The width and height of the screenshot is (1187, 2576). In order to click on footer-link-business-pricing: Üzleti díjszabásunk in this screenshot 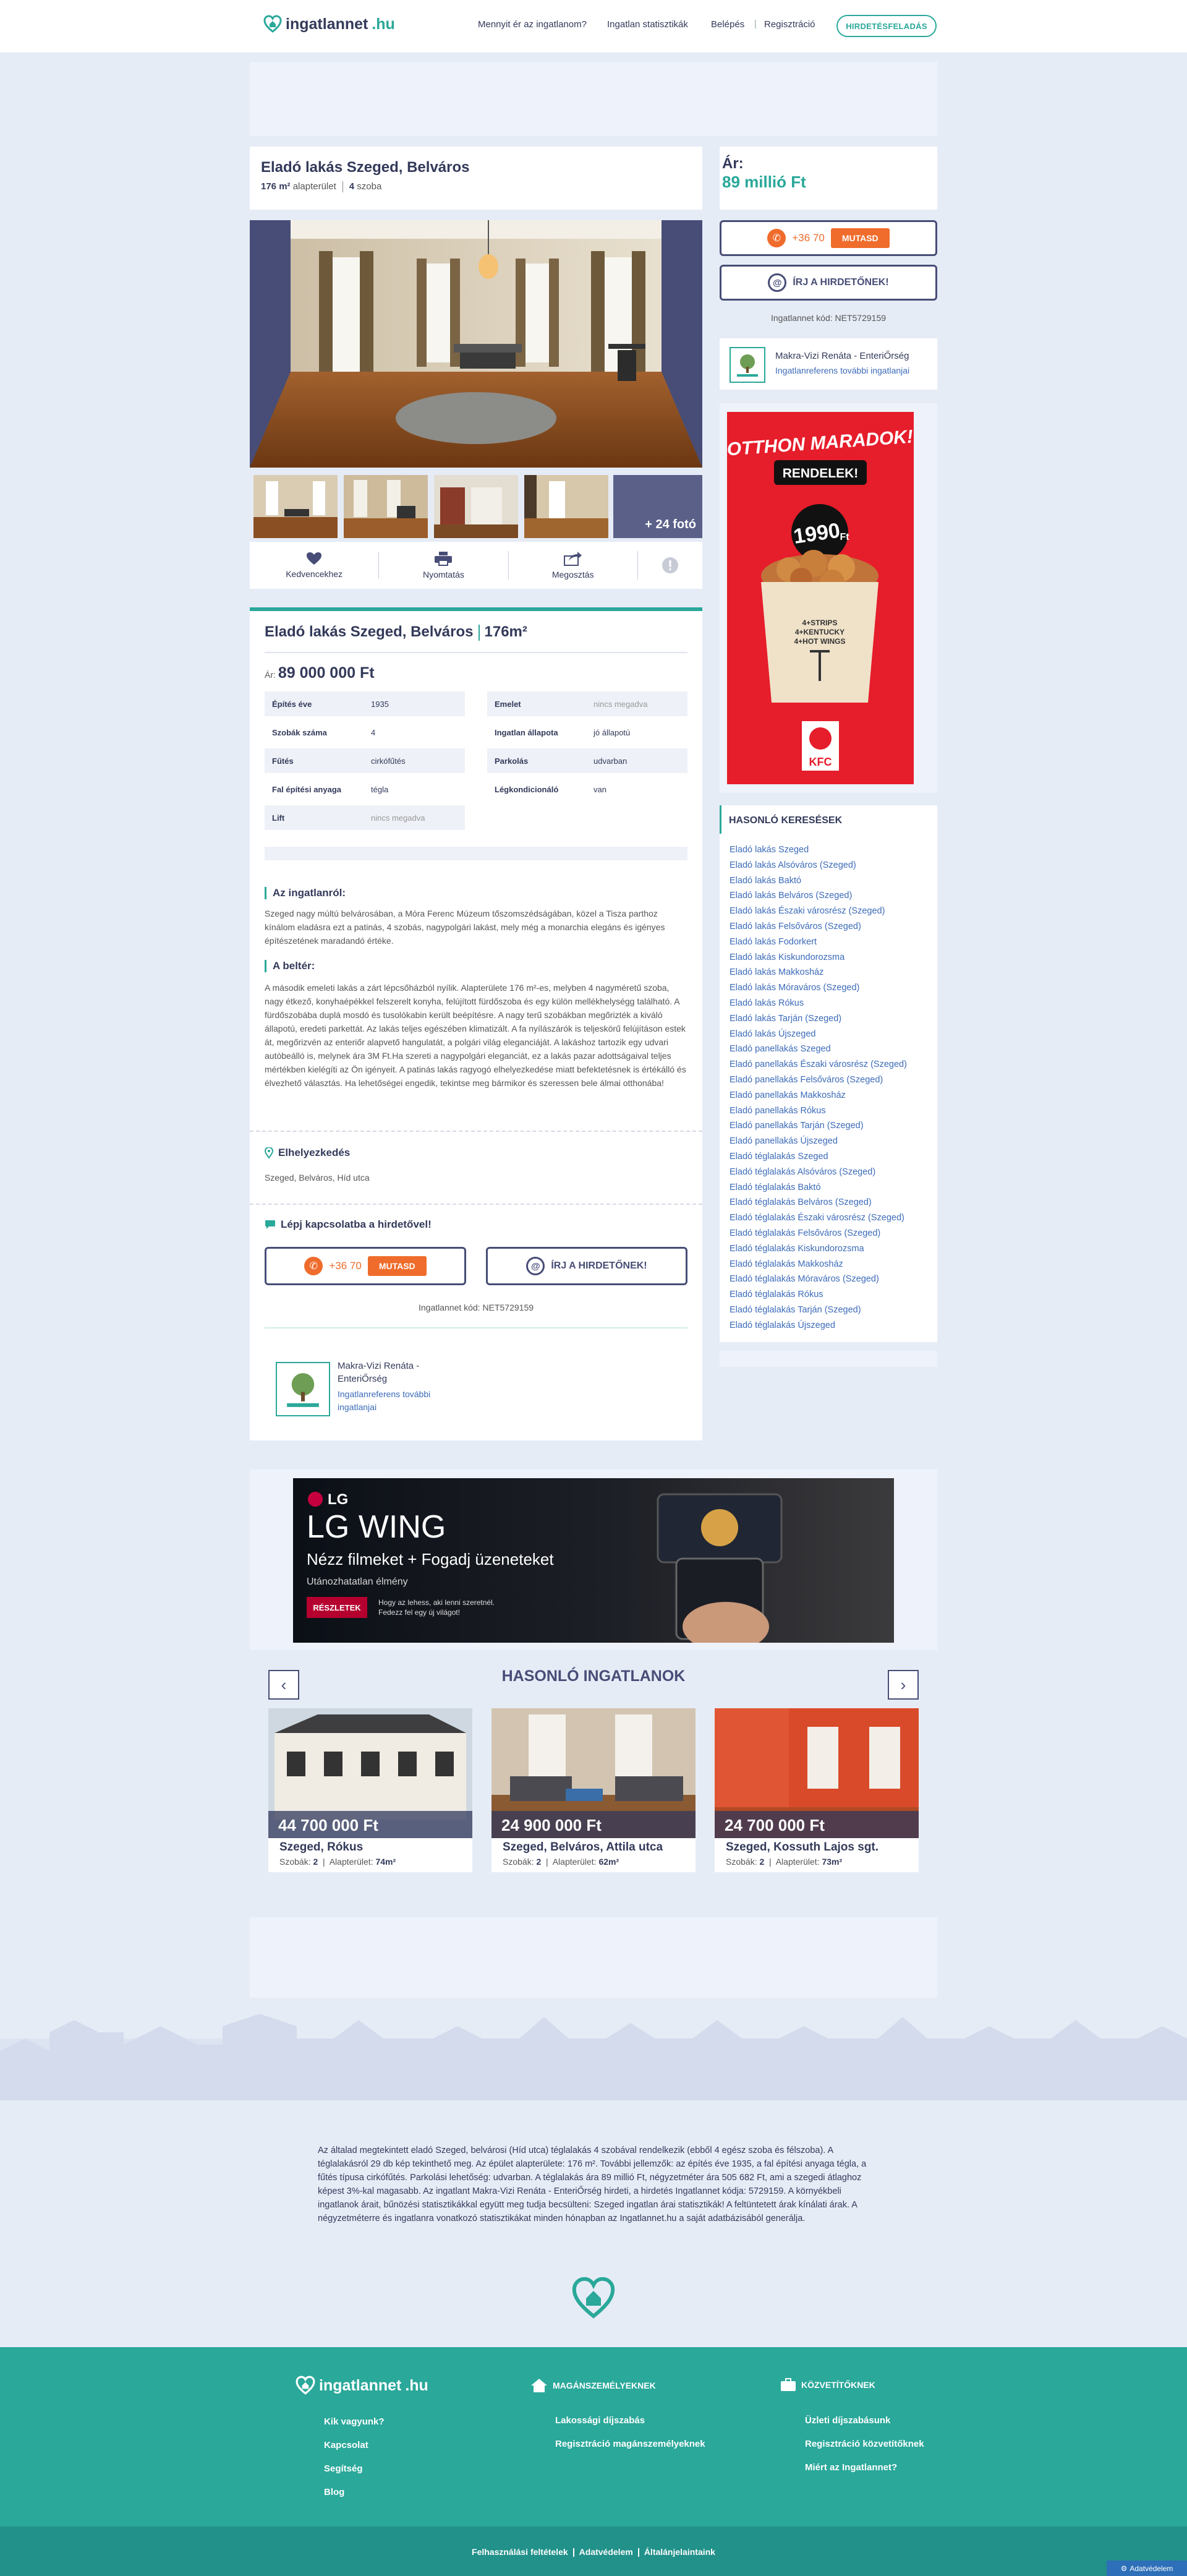, I will do `click(848, 2420)`.